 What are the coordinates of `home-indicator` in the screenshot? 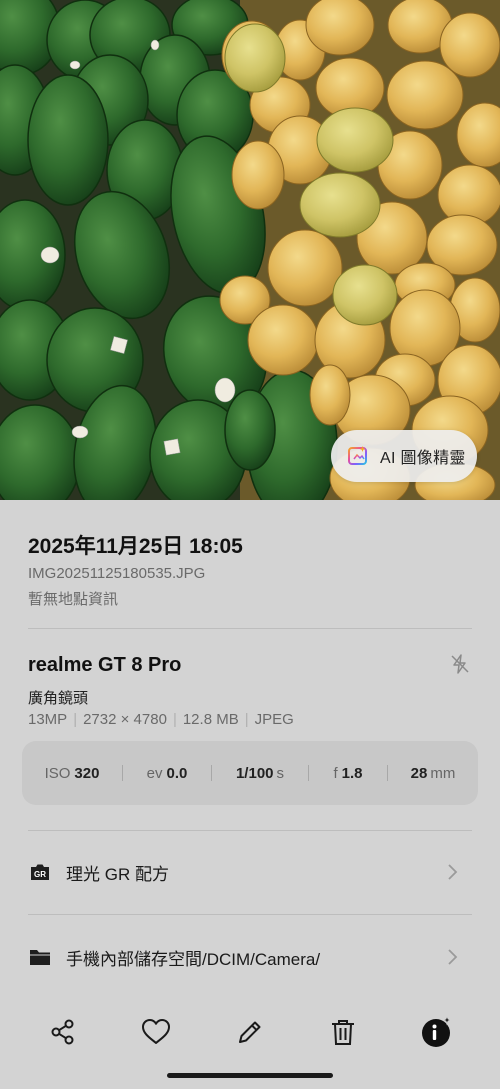 It's located at (250, 1075).